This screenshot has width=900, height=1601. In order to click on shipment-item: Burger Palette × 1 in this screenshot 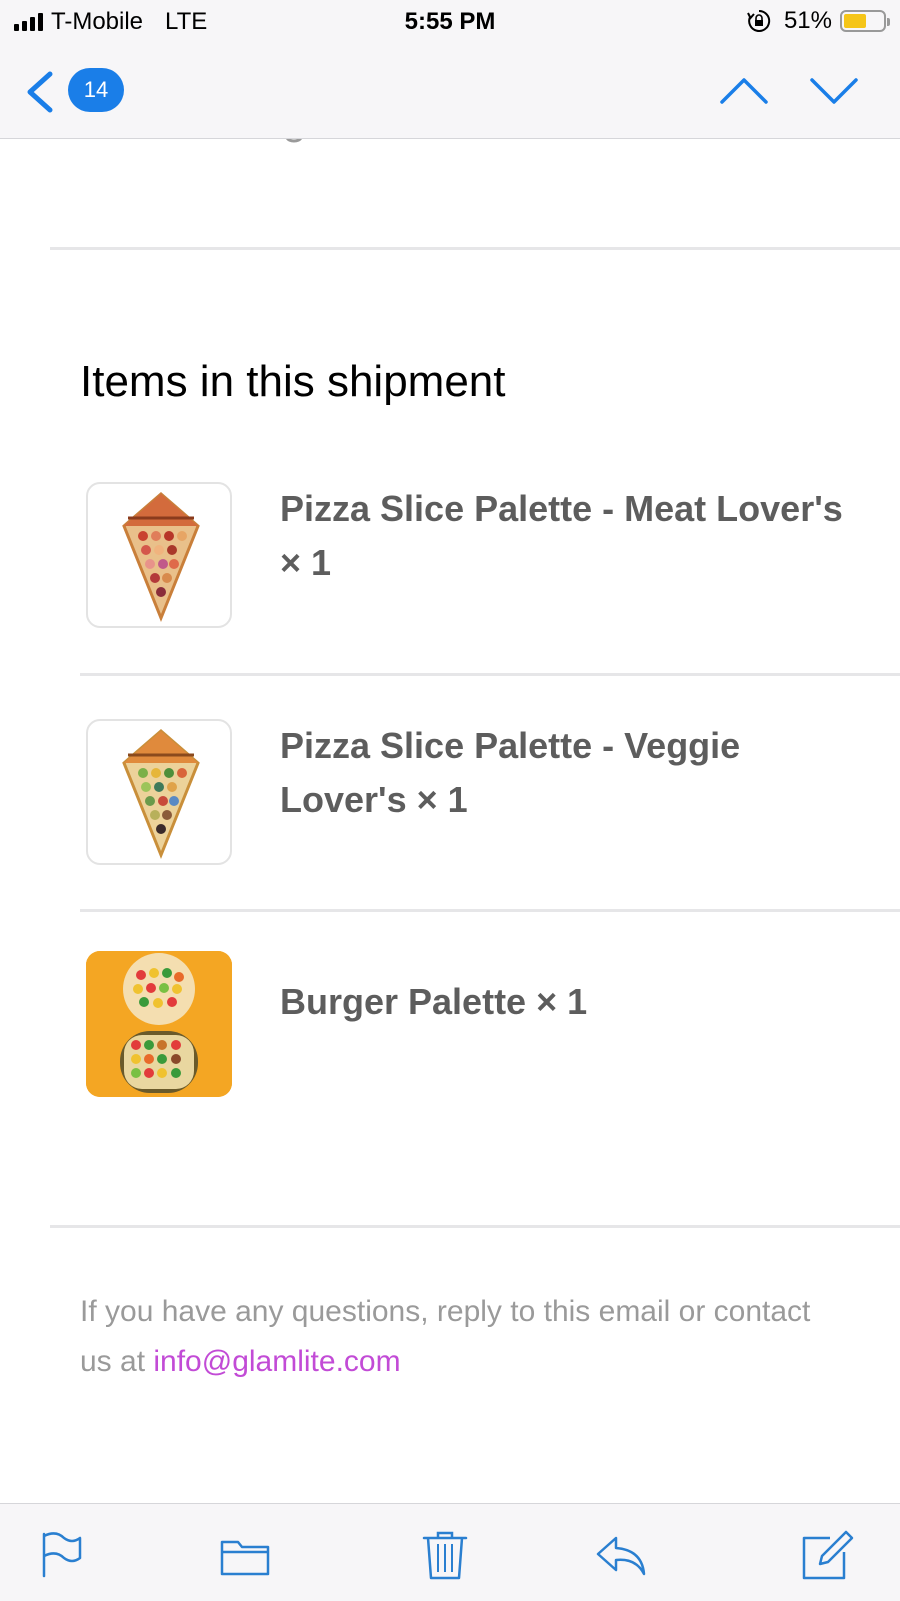, I will do `click(491, 1031)`.